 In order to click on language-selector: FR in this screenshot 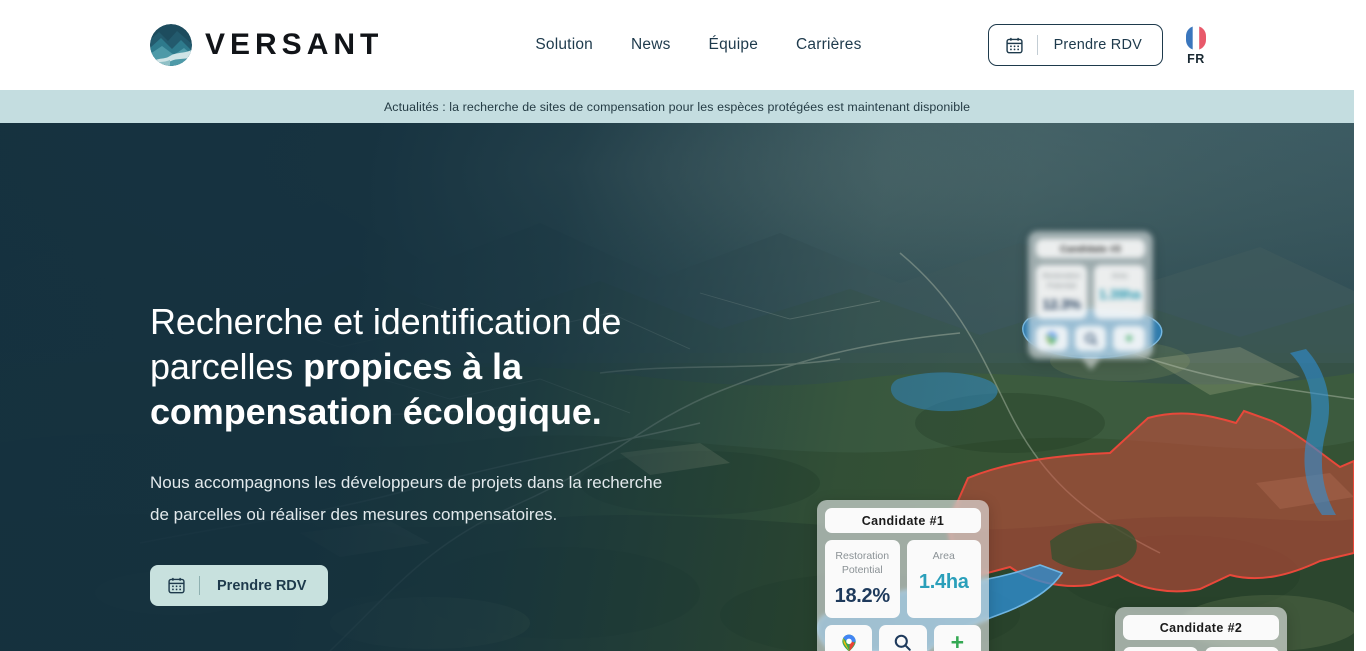, I will do `click(1196, 45)`.